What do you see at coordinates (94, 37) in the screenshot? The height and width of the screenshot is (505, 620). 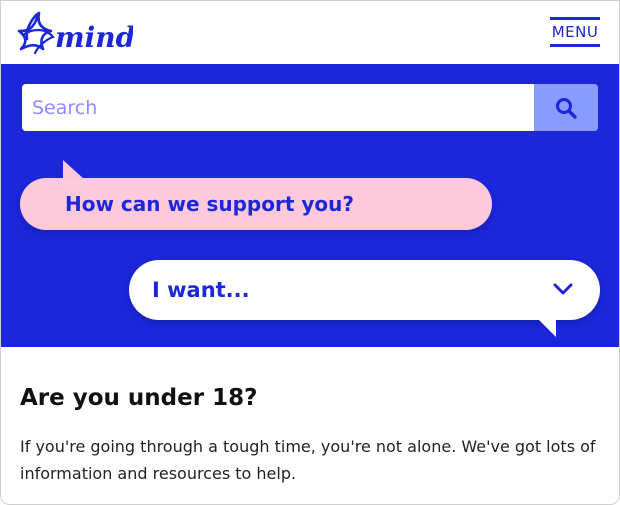 I see `logo-wordmark: mind` at bounding box center [94, 37].